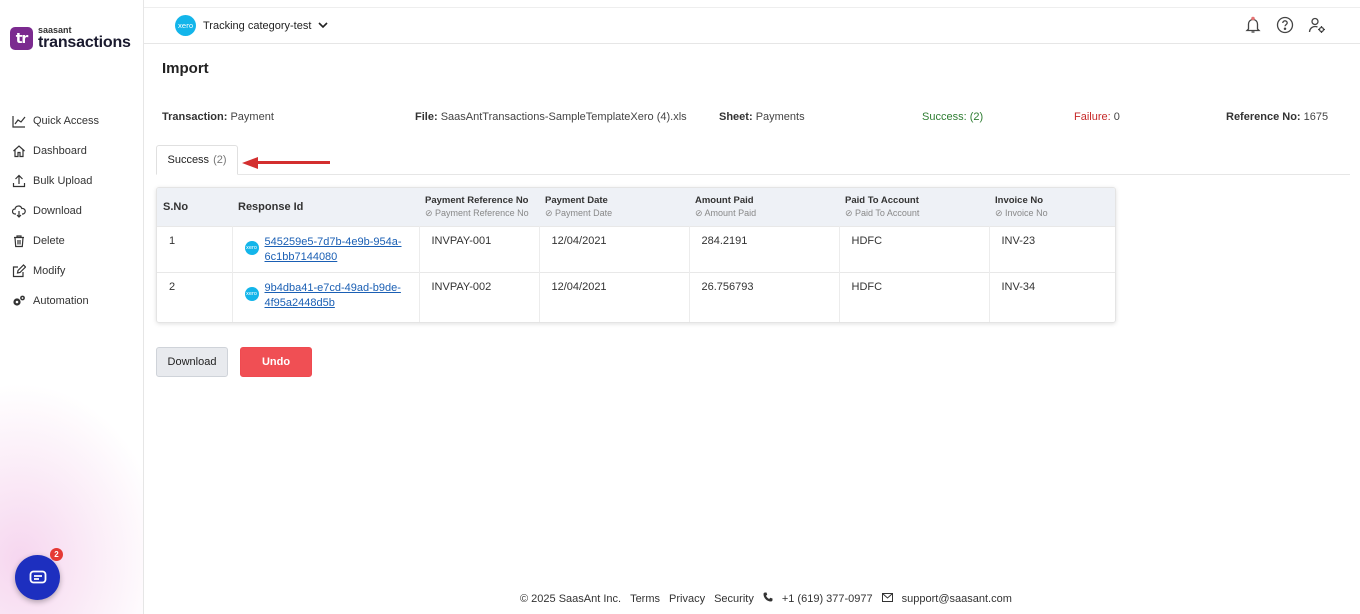 The height and width of the screenshot is (614, 1360). What do you see at coordinates (976, 117) in the screenshot?
I see `success-value: (2)` at bounding box center [976, 117].